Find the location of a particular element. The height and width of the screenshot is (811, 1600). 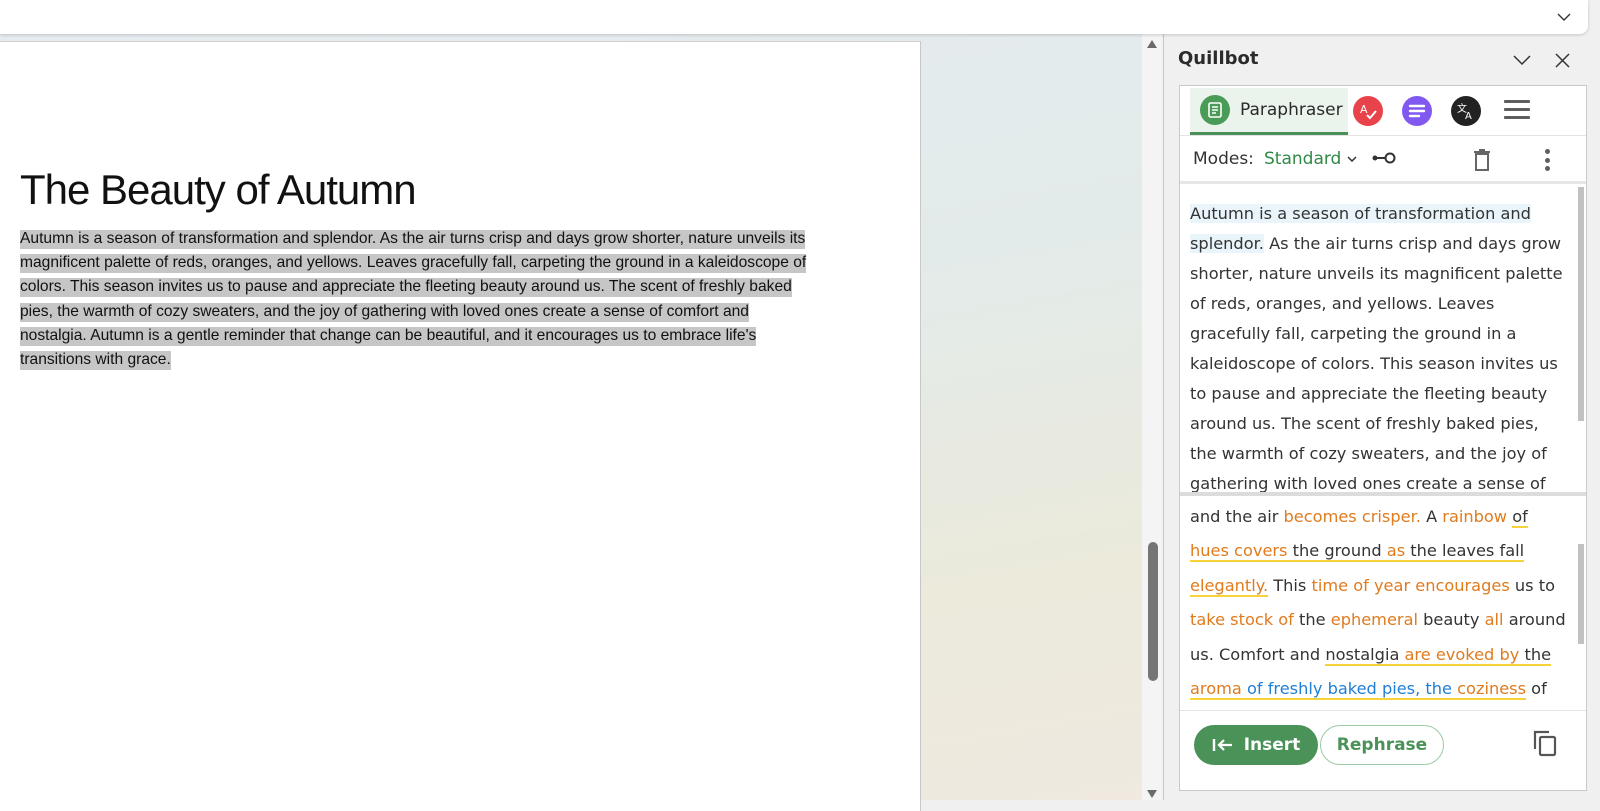

summarizer-icon is located at coordinates (1417, 111).